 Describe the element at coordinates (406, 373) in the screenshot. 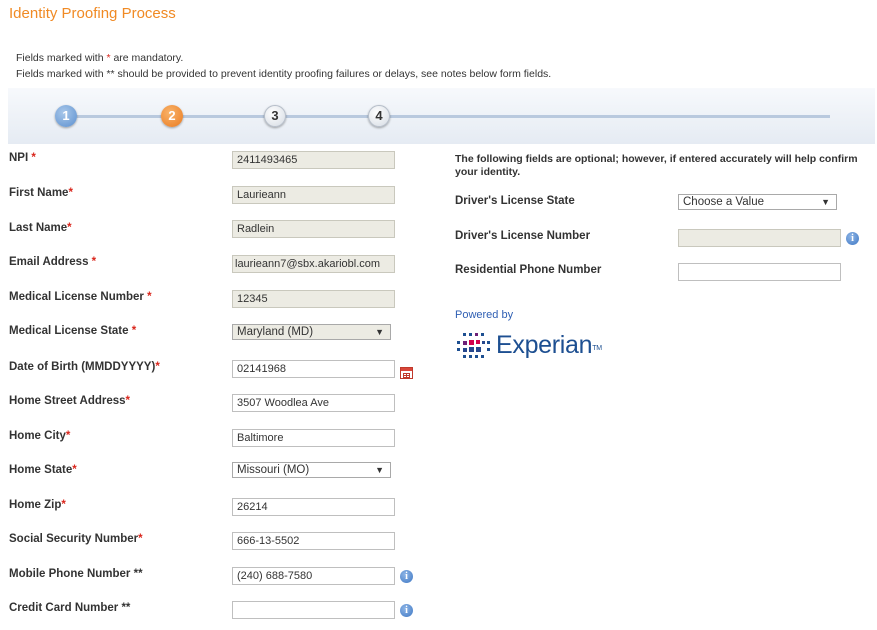

I see `calendar-icon` at that location.